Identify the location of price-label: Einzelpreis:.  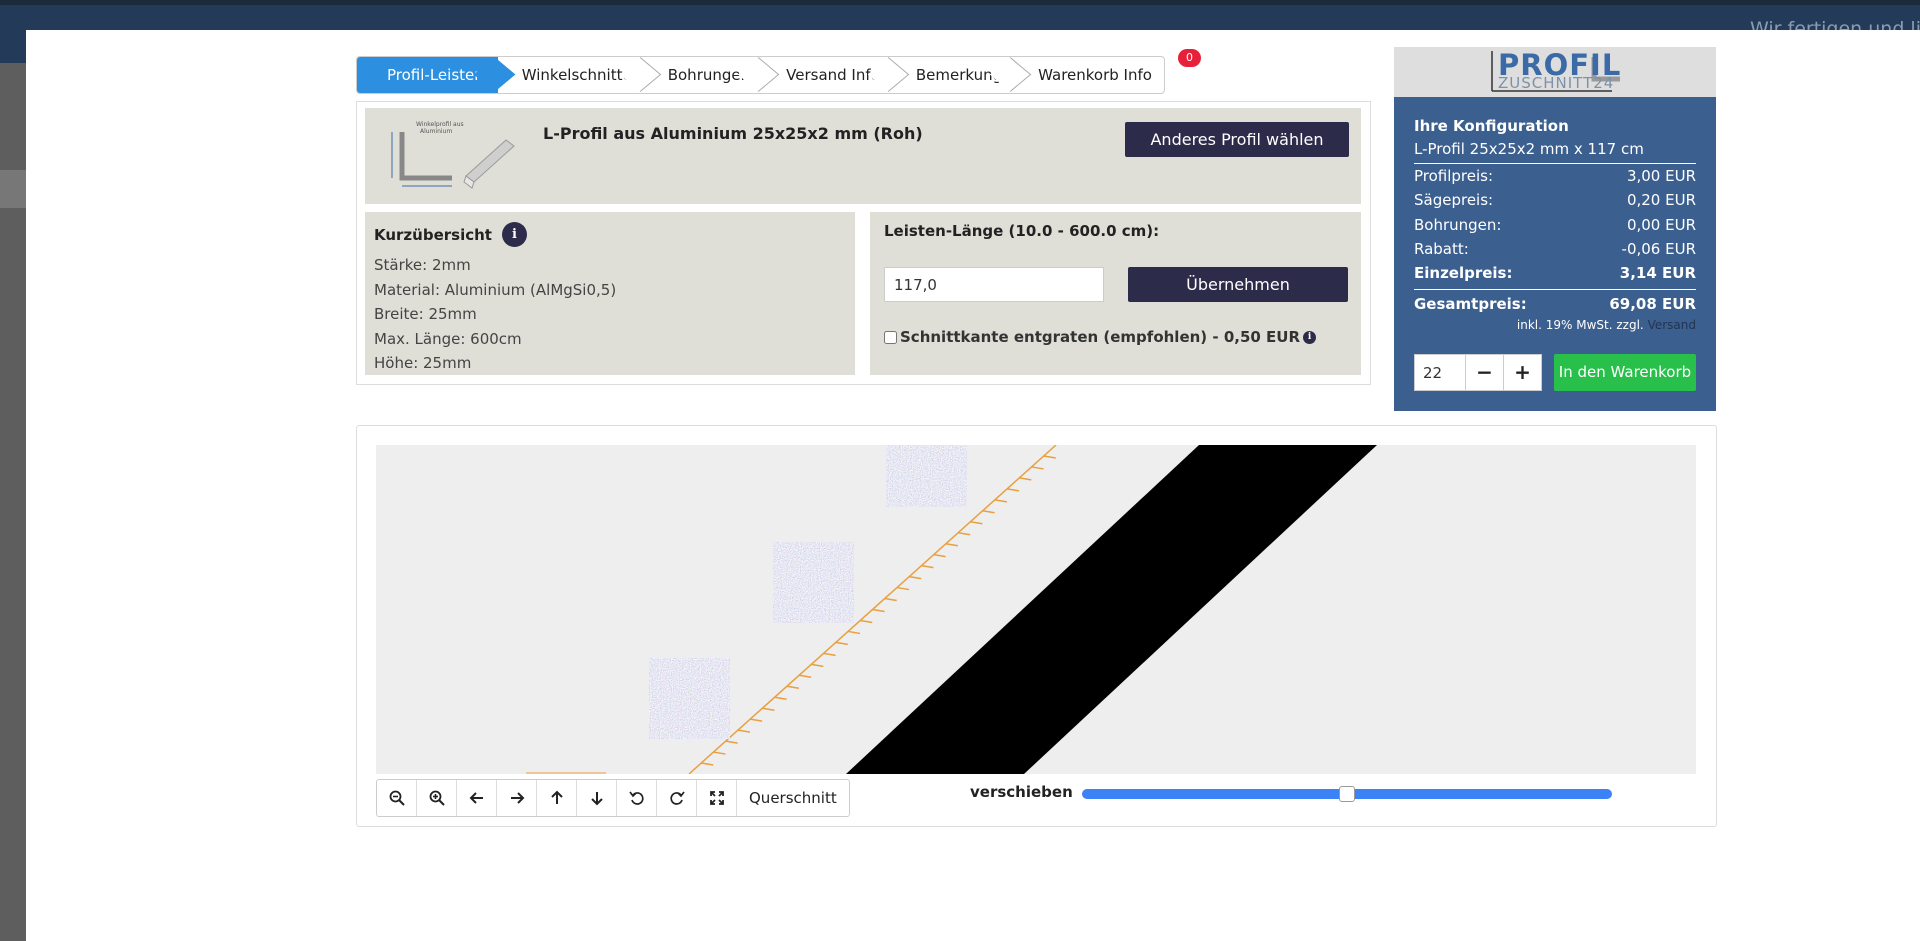
(1463, 273).